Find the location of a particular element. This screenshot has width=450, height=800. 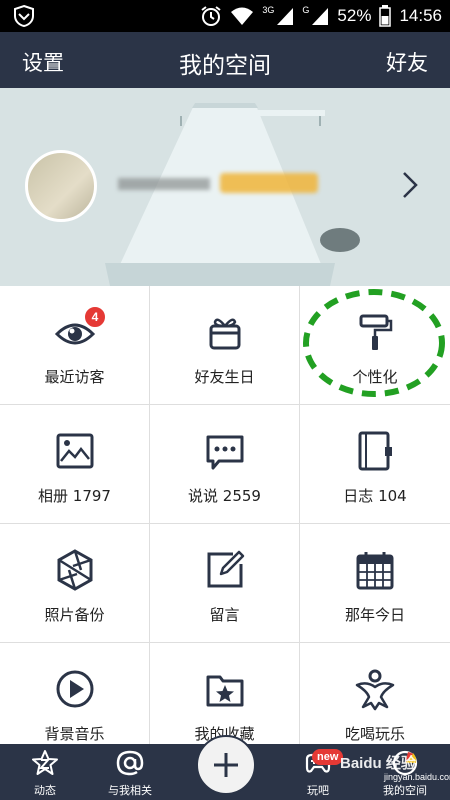

grid-item-friend-birthday: 好友生日 is located at coordinates (225, 345).